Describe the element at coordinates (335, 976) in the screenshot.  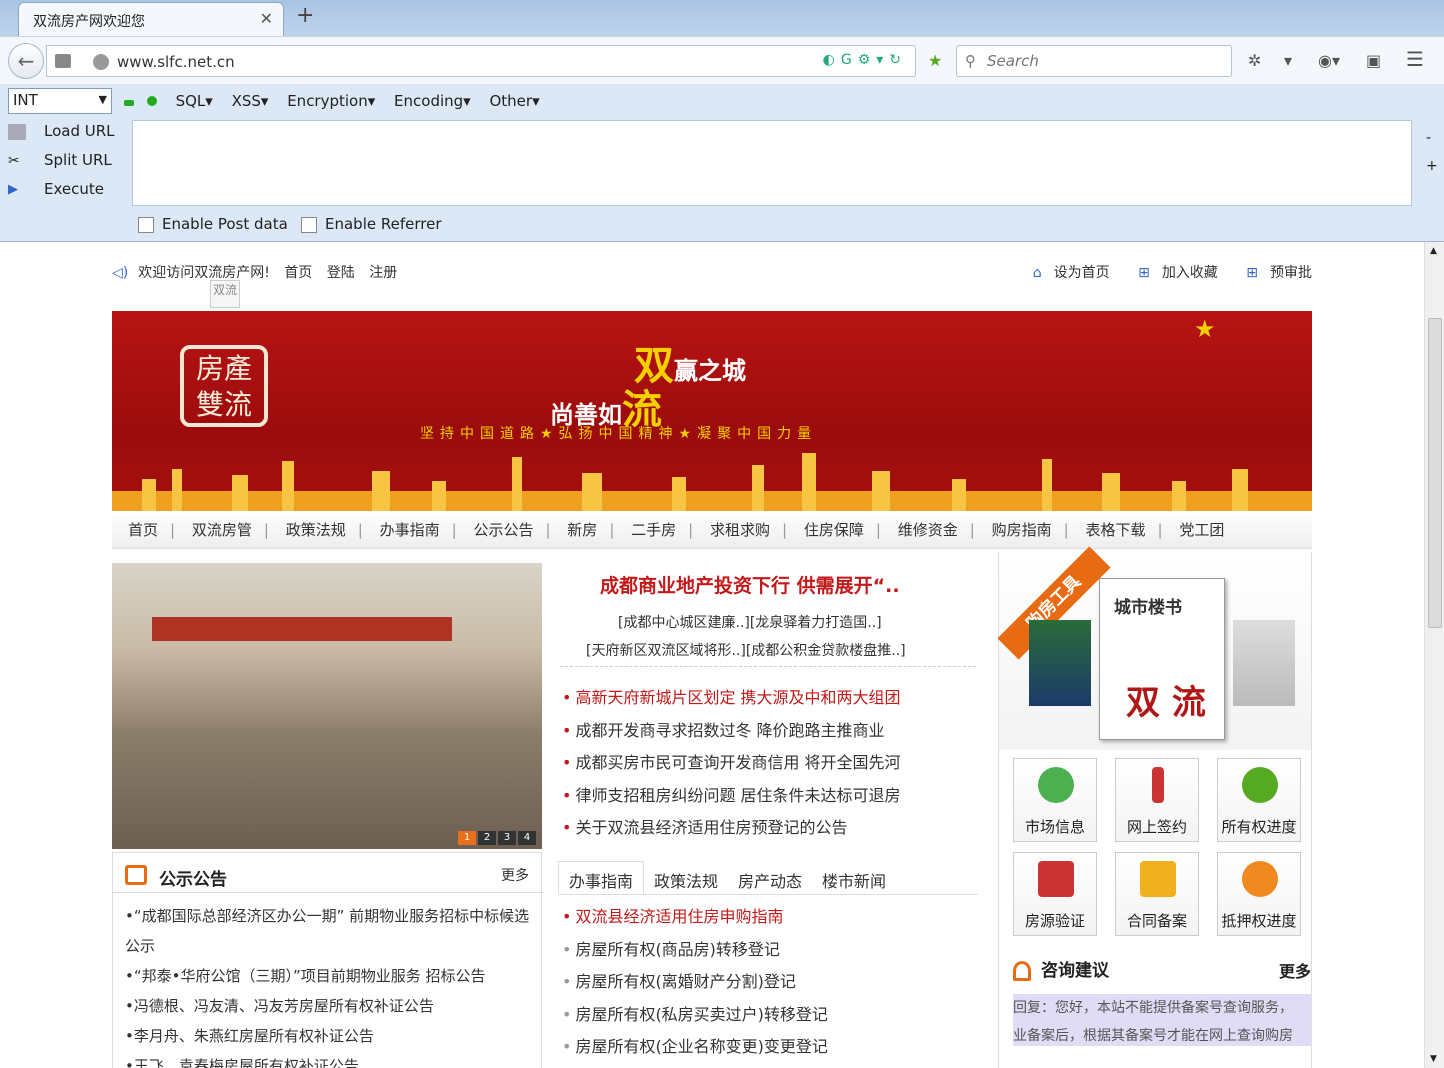
I see `list-item: •“邦泰•华府公馆（三期）”项目前期物业服务 招标公告` at that location.